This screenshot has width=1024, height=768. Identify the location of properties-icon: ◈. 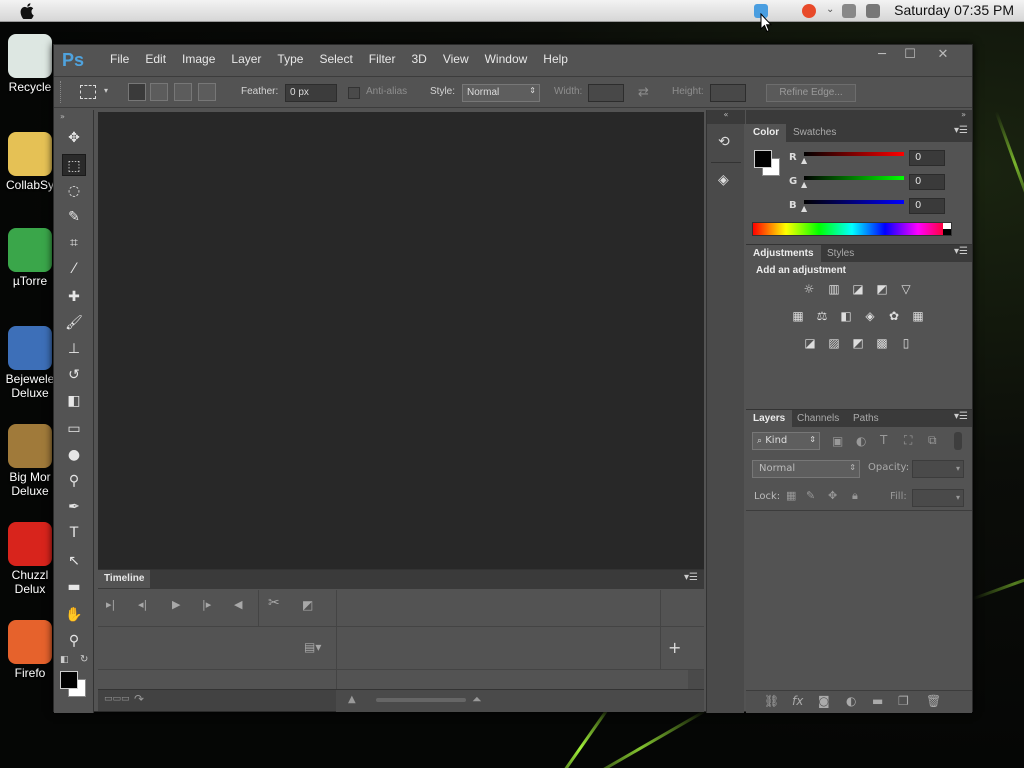
(723, 180).